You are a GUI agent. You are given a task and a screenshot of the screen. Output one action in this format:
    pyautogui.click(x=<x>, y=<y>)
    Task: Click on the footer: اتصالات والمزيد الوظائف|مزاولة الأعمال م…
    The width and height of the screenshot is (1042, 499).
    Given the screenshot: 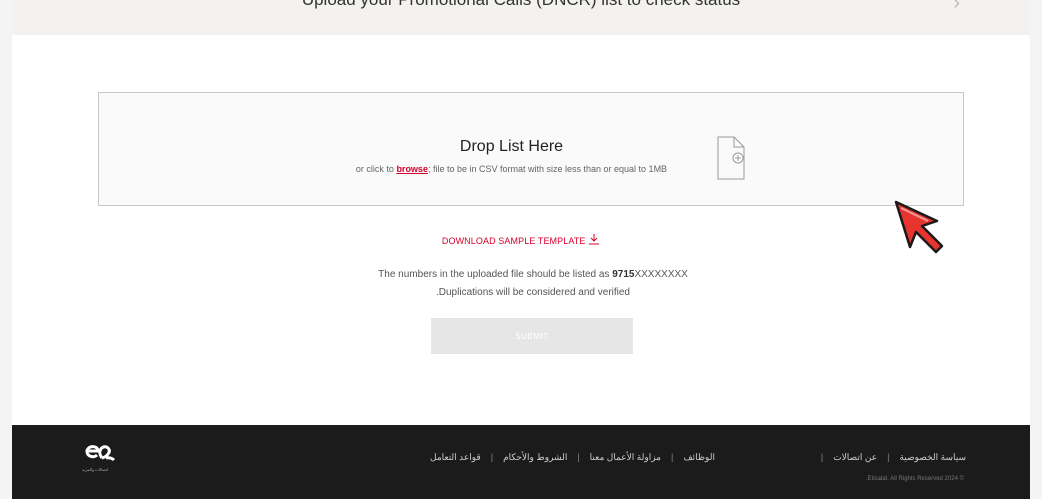 What is the action you would take?
    pyautogui.click(x=521, y=462)
    